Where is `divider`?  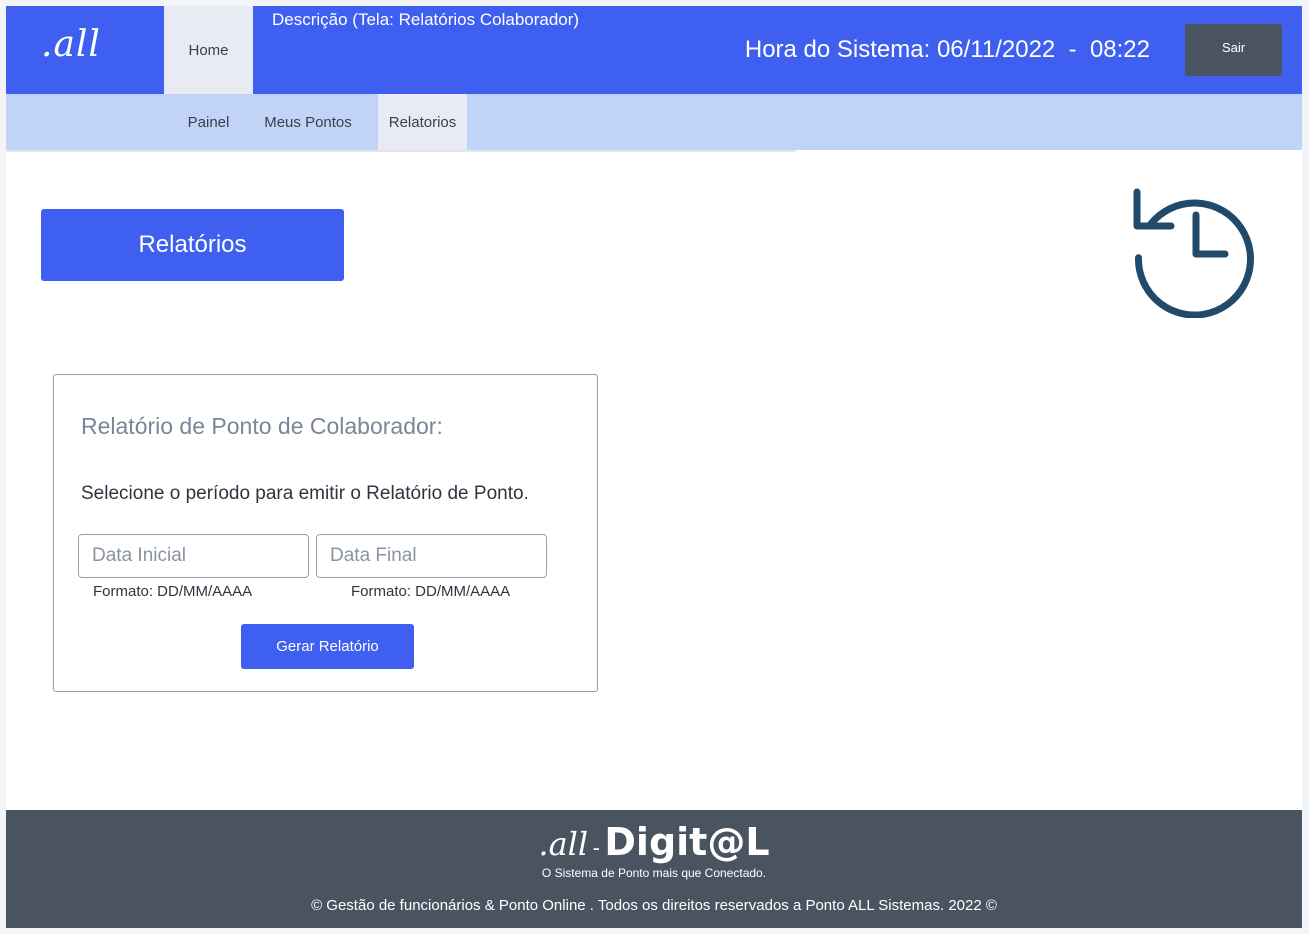
divider is located at coordinates (401, 151).